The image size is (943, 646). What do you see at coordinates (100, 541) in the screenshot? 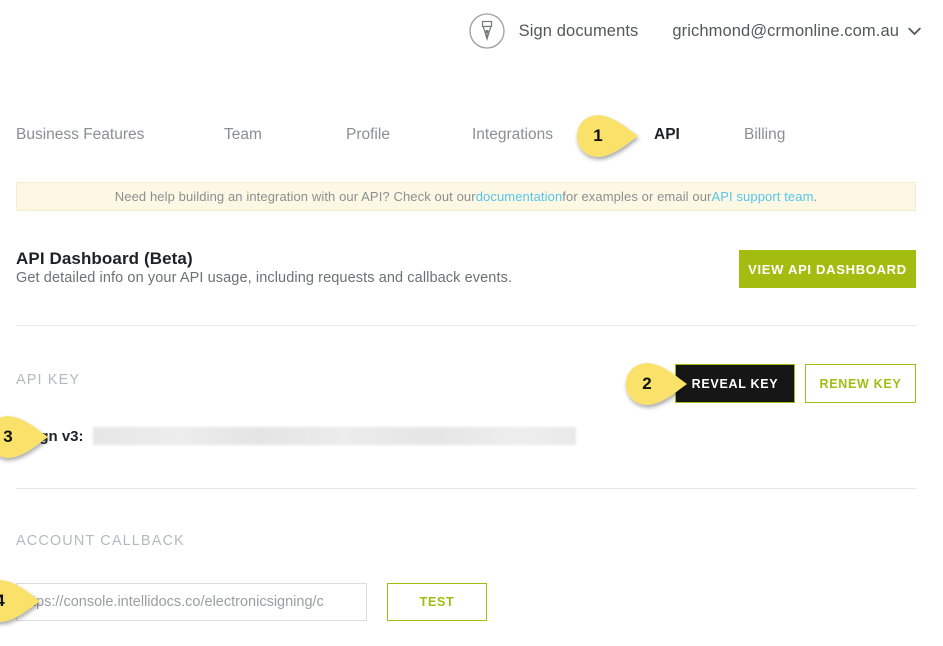
I see `account-callback-section-label: ACCOUNT CALLBACK` at bounding box center [100, 541].